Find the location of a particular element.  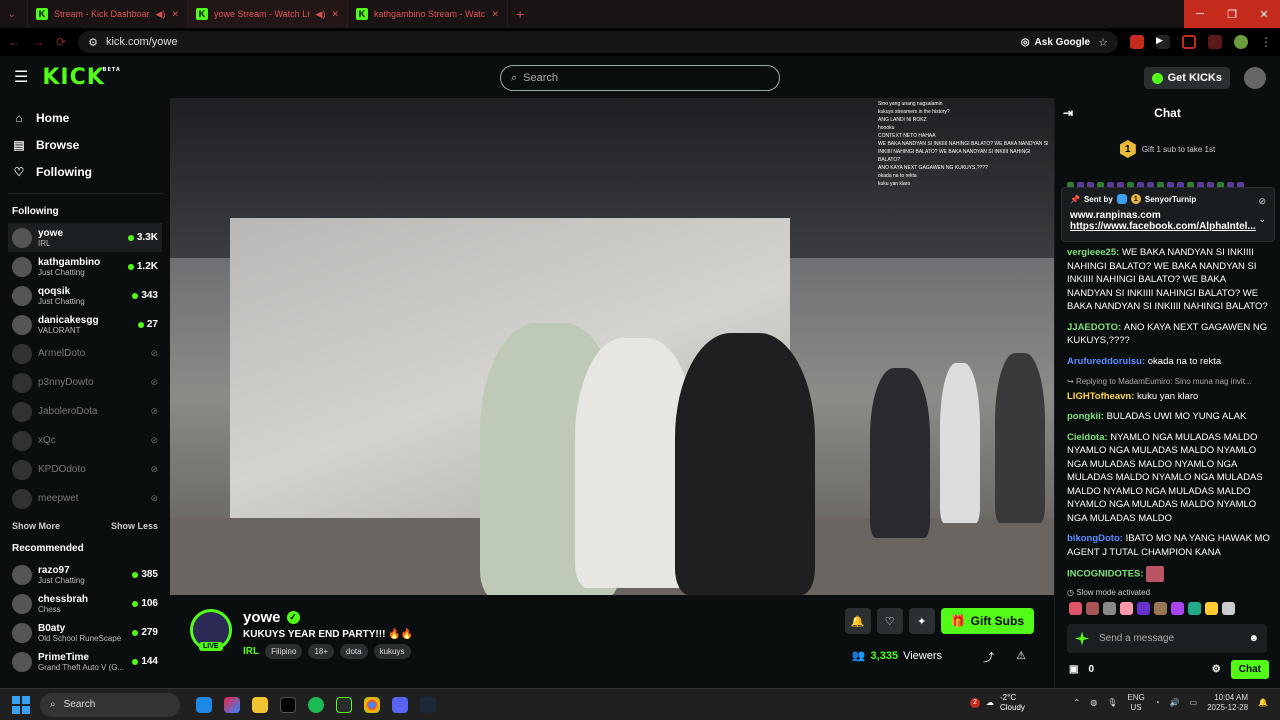

show-more-button: Show More is located at coordinates (36, 526).